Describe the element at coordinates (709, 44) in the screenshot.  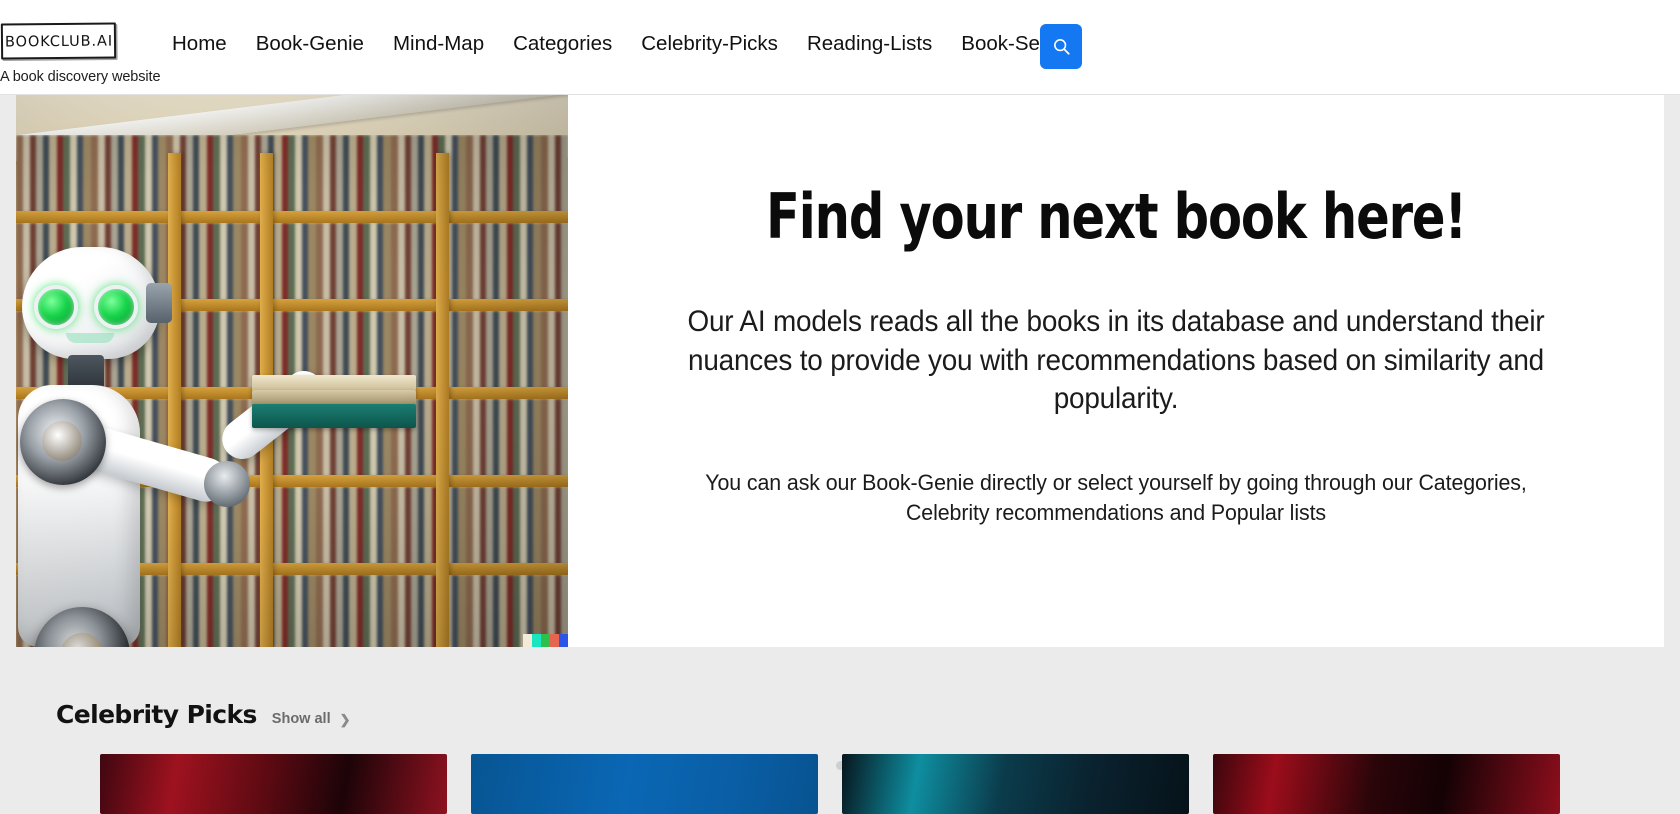
I see `nav-celebrity-picks: Celebrity-Picks` at that location.